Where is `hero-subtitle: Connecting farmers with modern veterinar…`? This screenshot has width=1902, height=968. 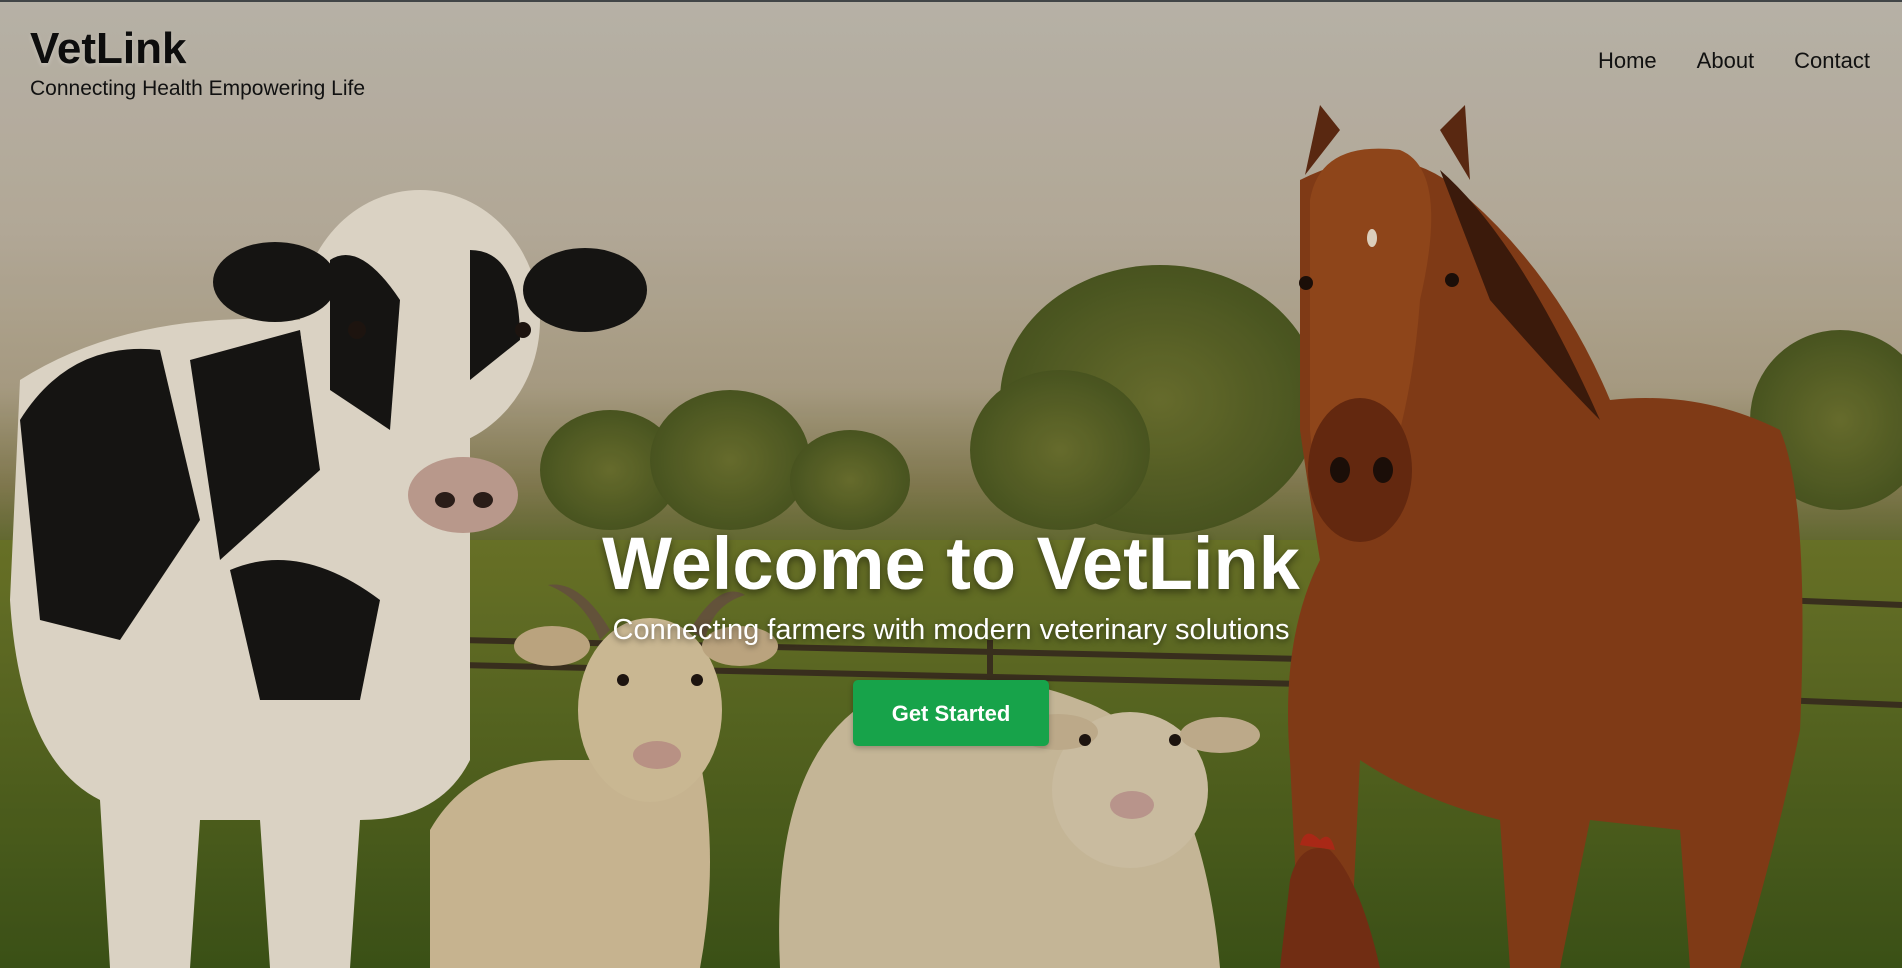
hero-subtitle: Connecting farmers with modern veterinar… is located at coordinates (951, 630).